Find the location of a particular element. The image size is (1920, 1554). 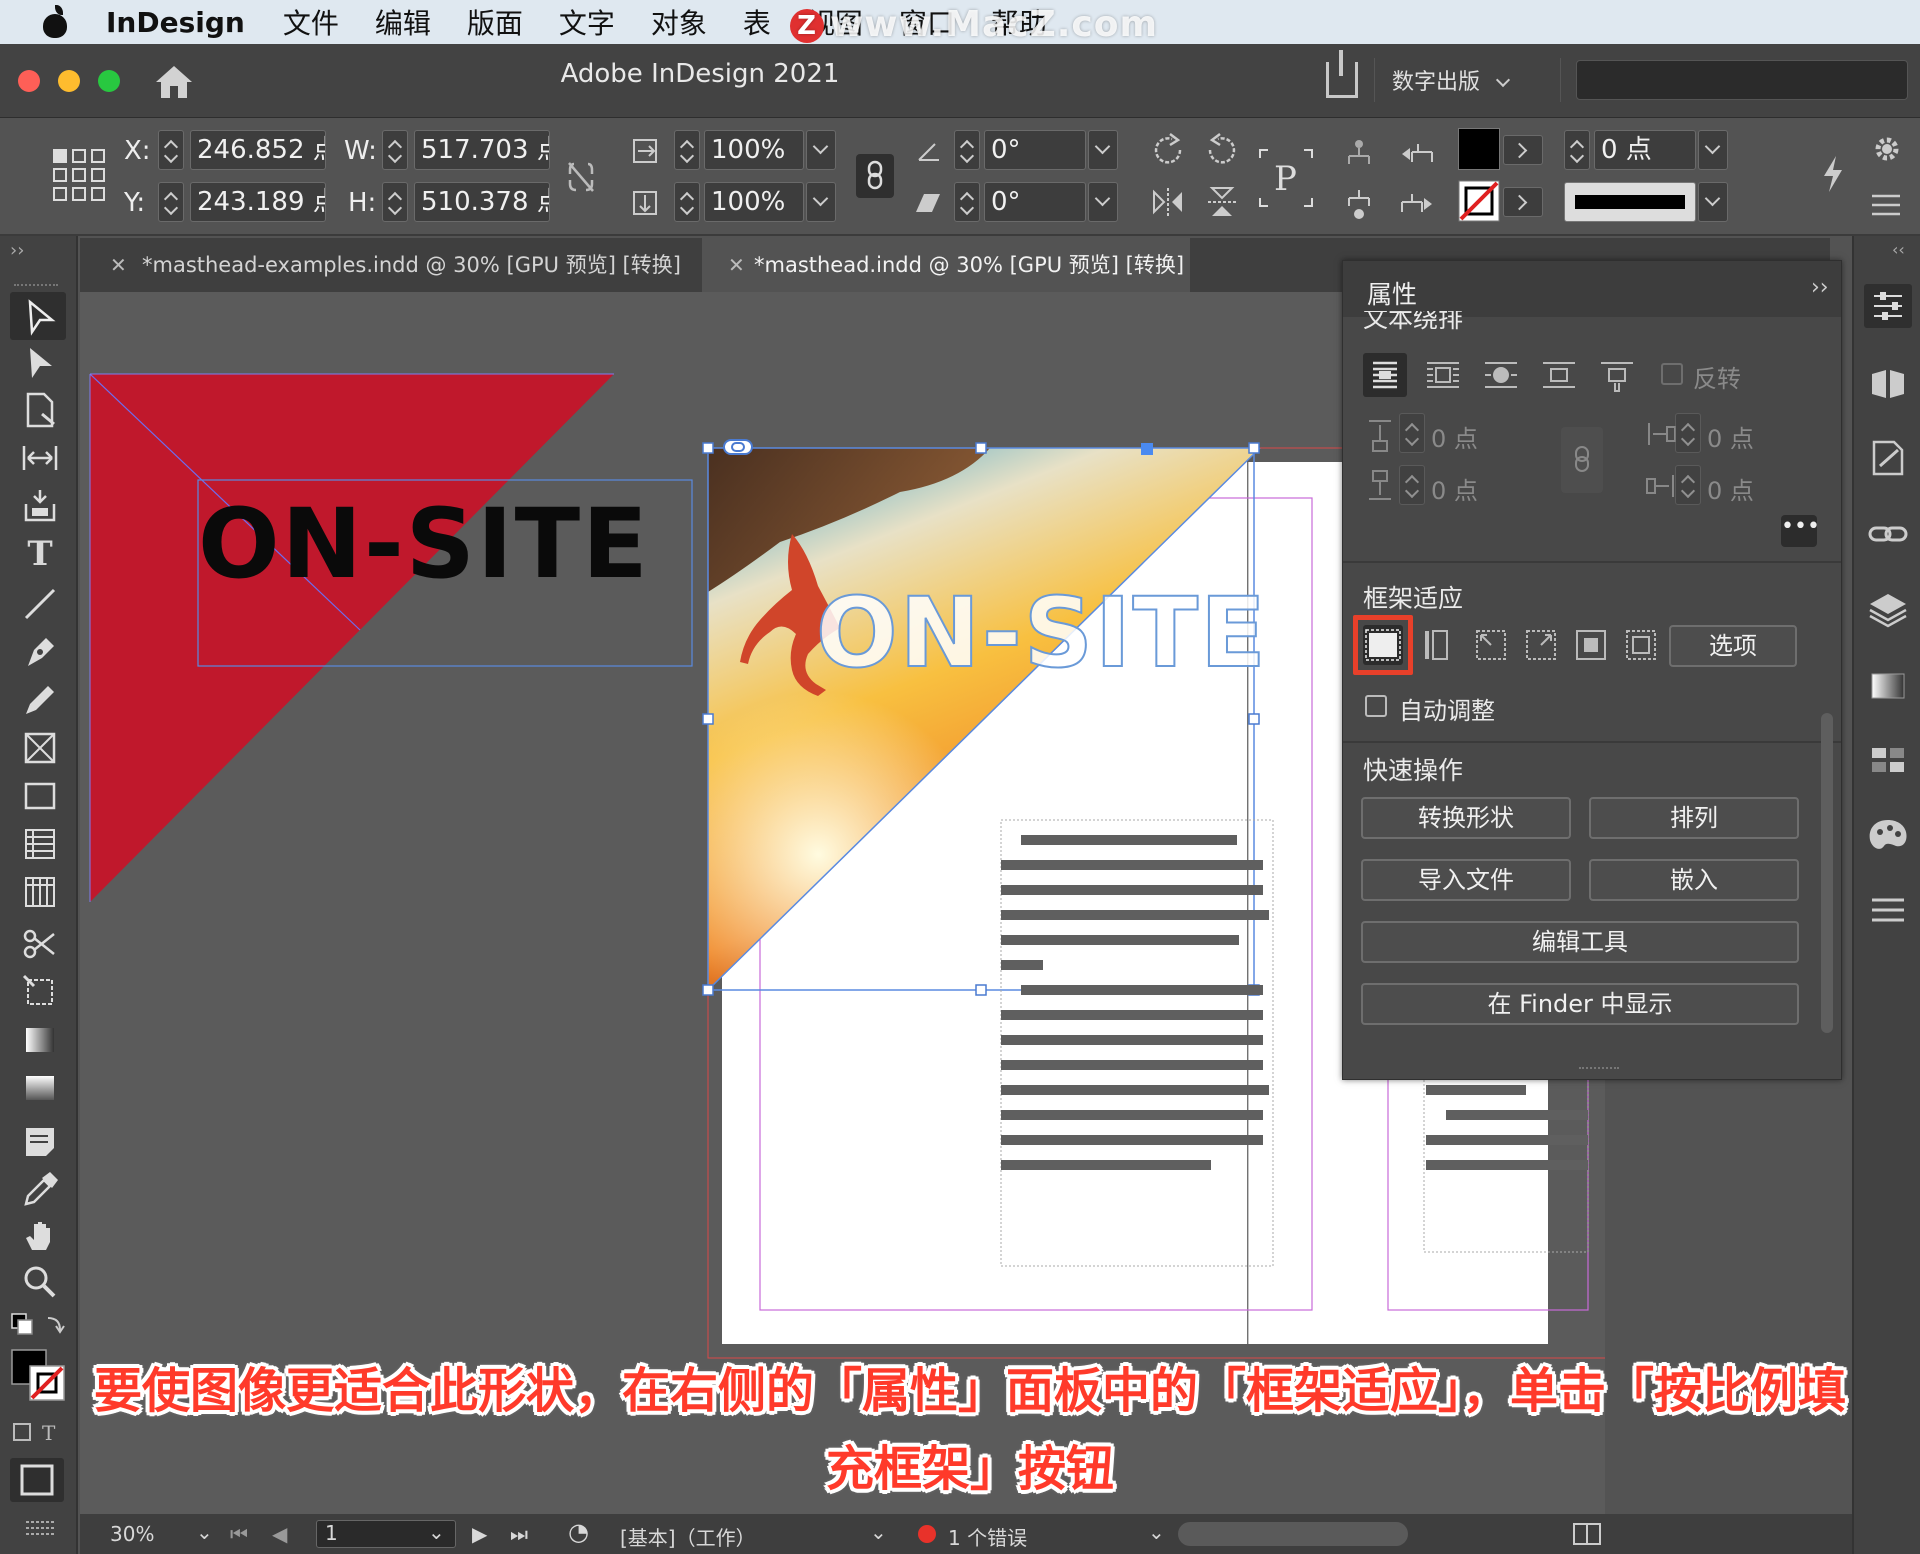

collapse-panel-icon: ›› is located at coordinates (1820, 287).